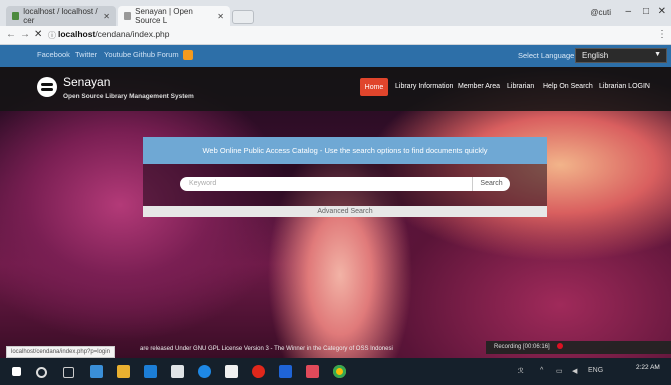 The width and height of the screenshot is (671, 385). Describe the element at coordinates (168, 54) in the screenshot. I see `forum-link: Forum` at that location.